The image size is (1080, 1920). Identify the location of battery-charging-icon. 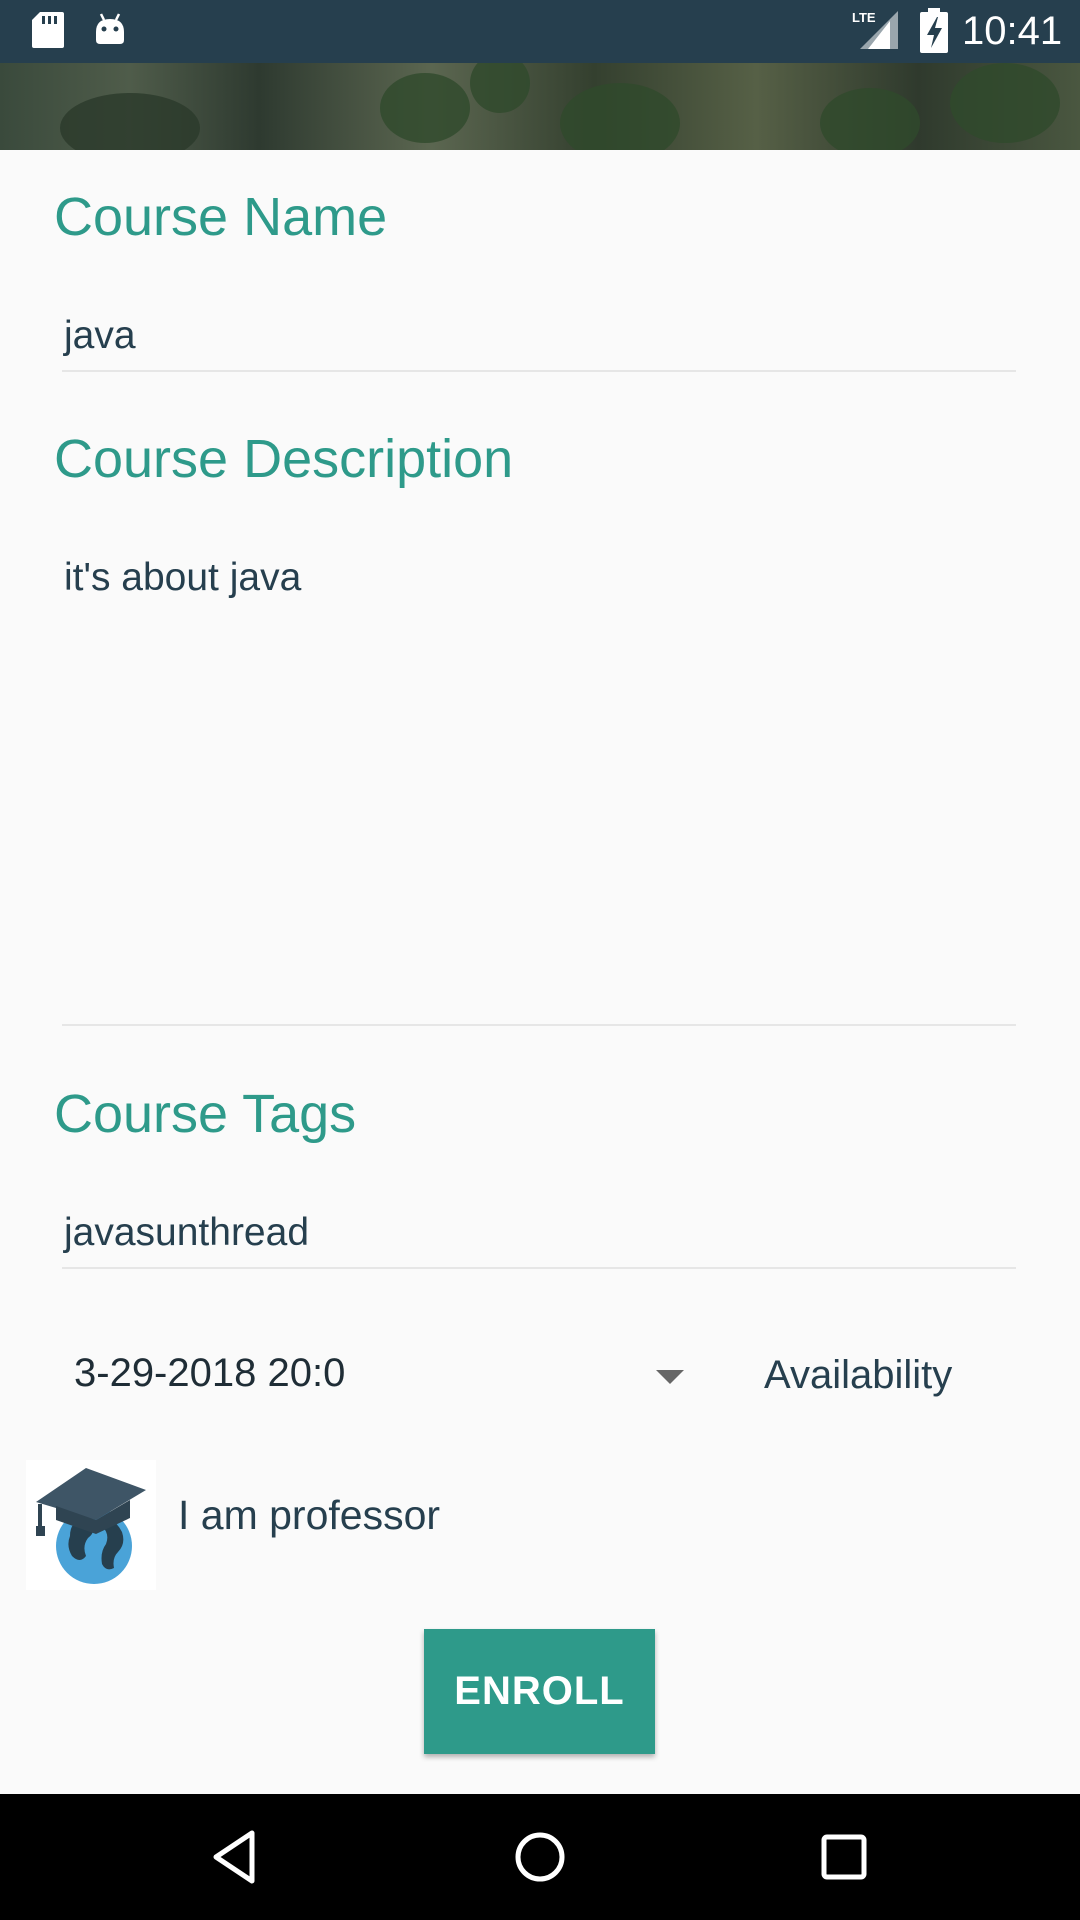
(934, 30).